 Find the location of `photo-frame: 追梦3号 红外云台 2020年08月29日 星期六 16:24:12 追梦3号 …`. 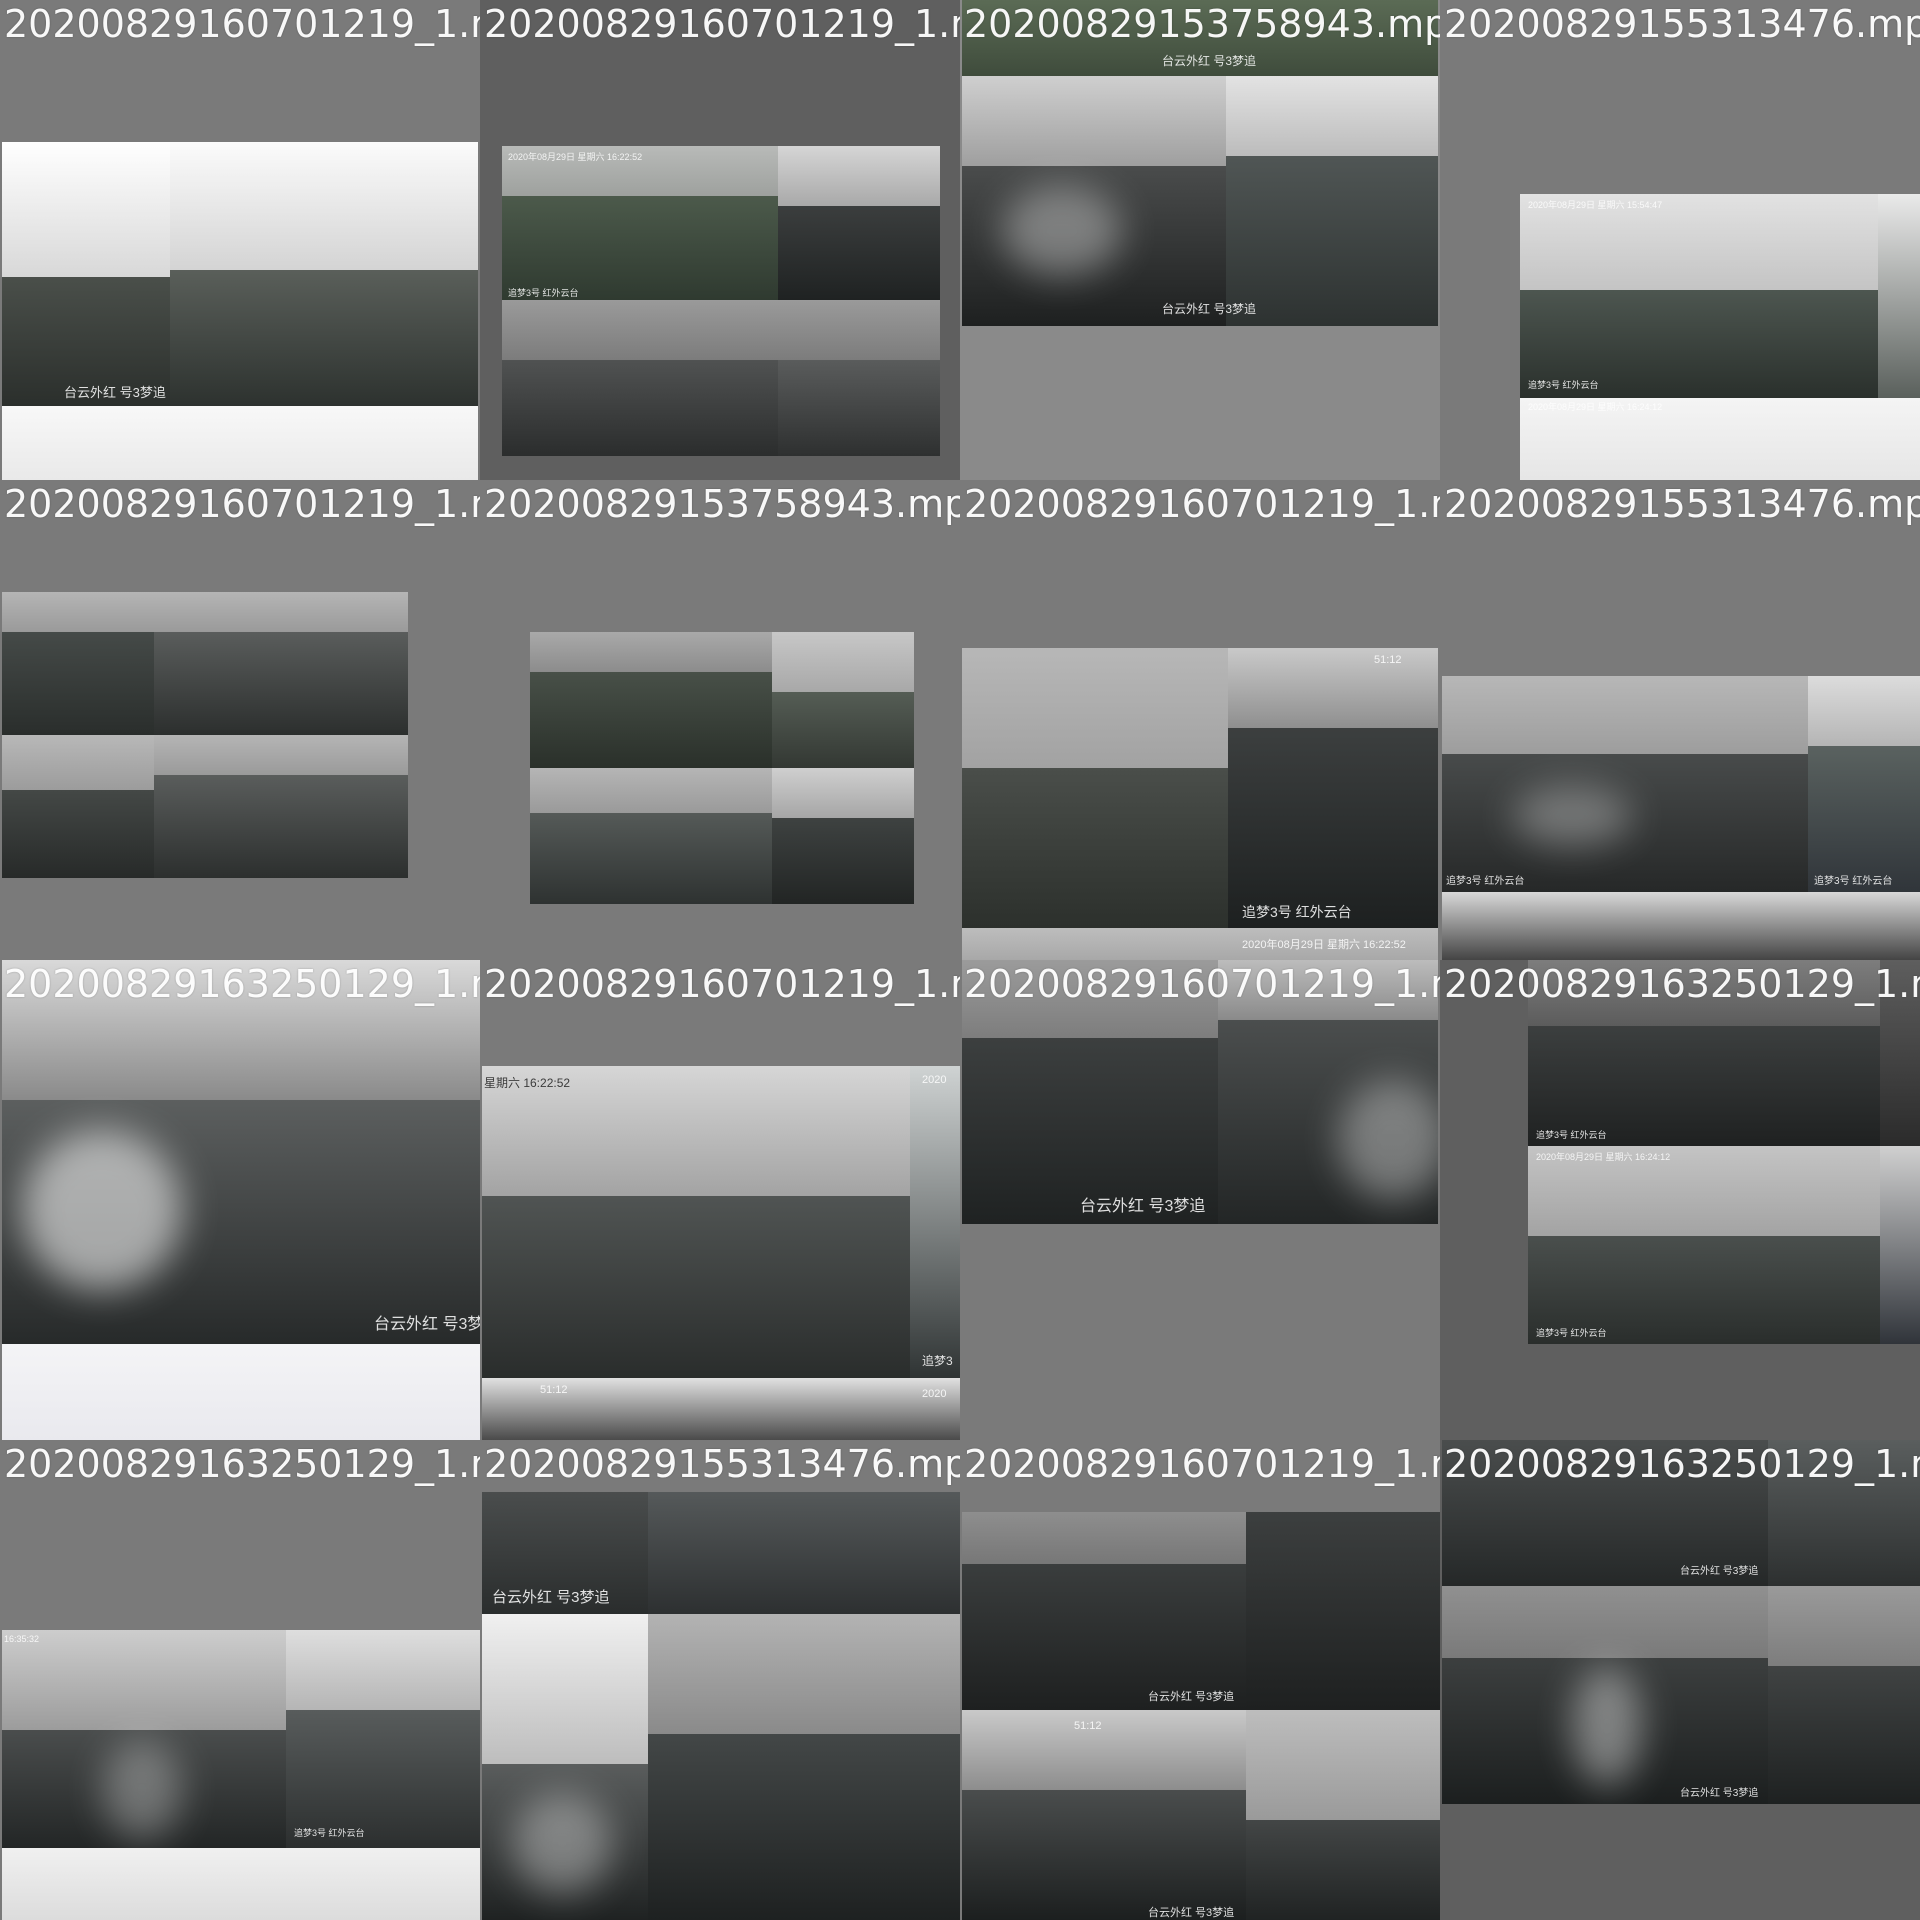

photo-frame: 追梦3号 红外云台 2020年08月29日 星期六 16:24:12 追梦3号 … is located at coordinates (1724, 1152).